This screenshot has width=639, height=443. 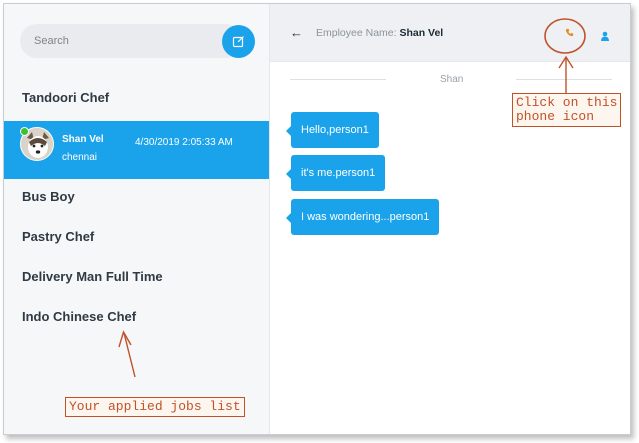 I want to click on day-divider-right, so click(x=564, y=79).